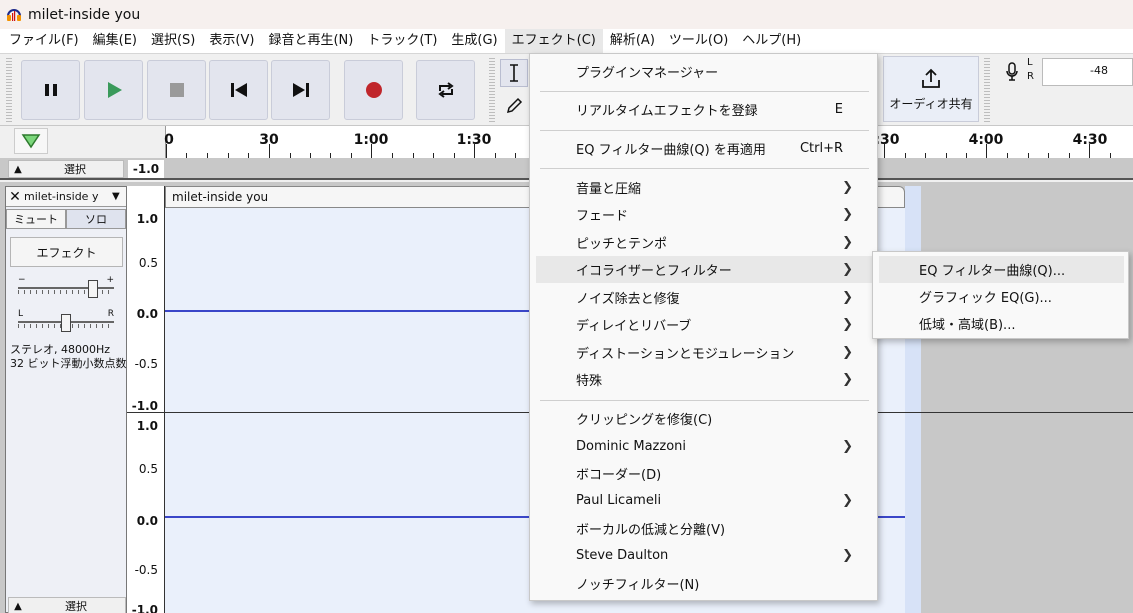  I want to click on menu-effect: エフェクト(C), so click(553, 41).